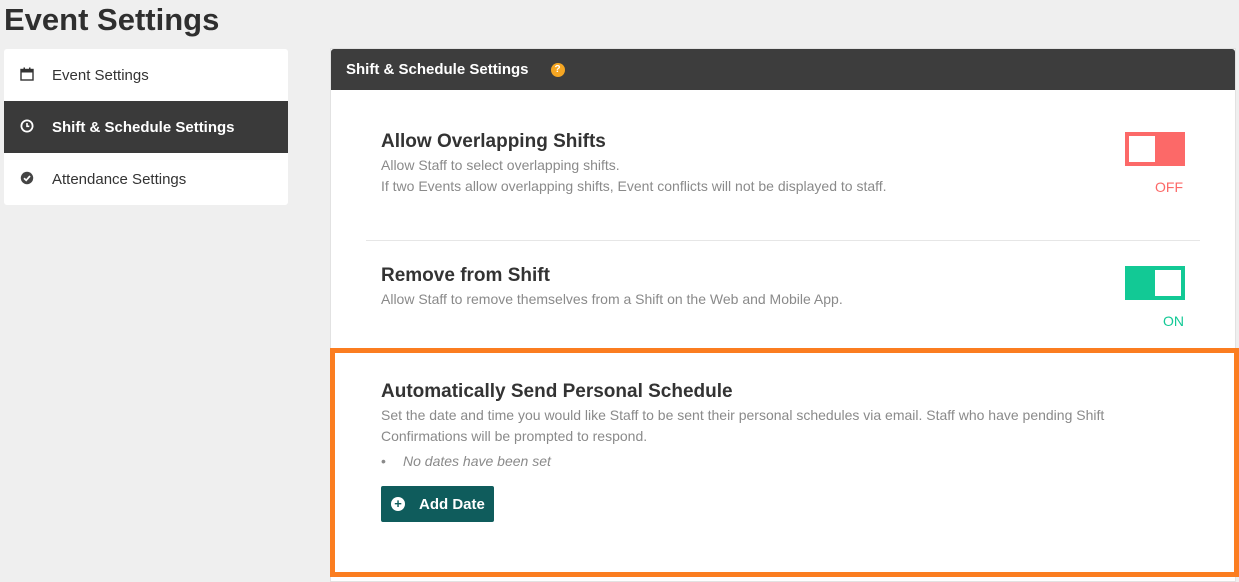 The image size is (1239, 582). What do you see at coordinates (119, 179) in the screenshot?
I see `sidebar-item-label: Attendance Settings` at bounding box center [119, 179].